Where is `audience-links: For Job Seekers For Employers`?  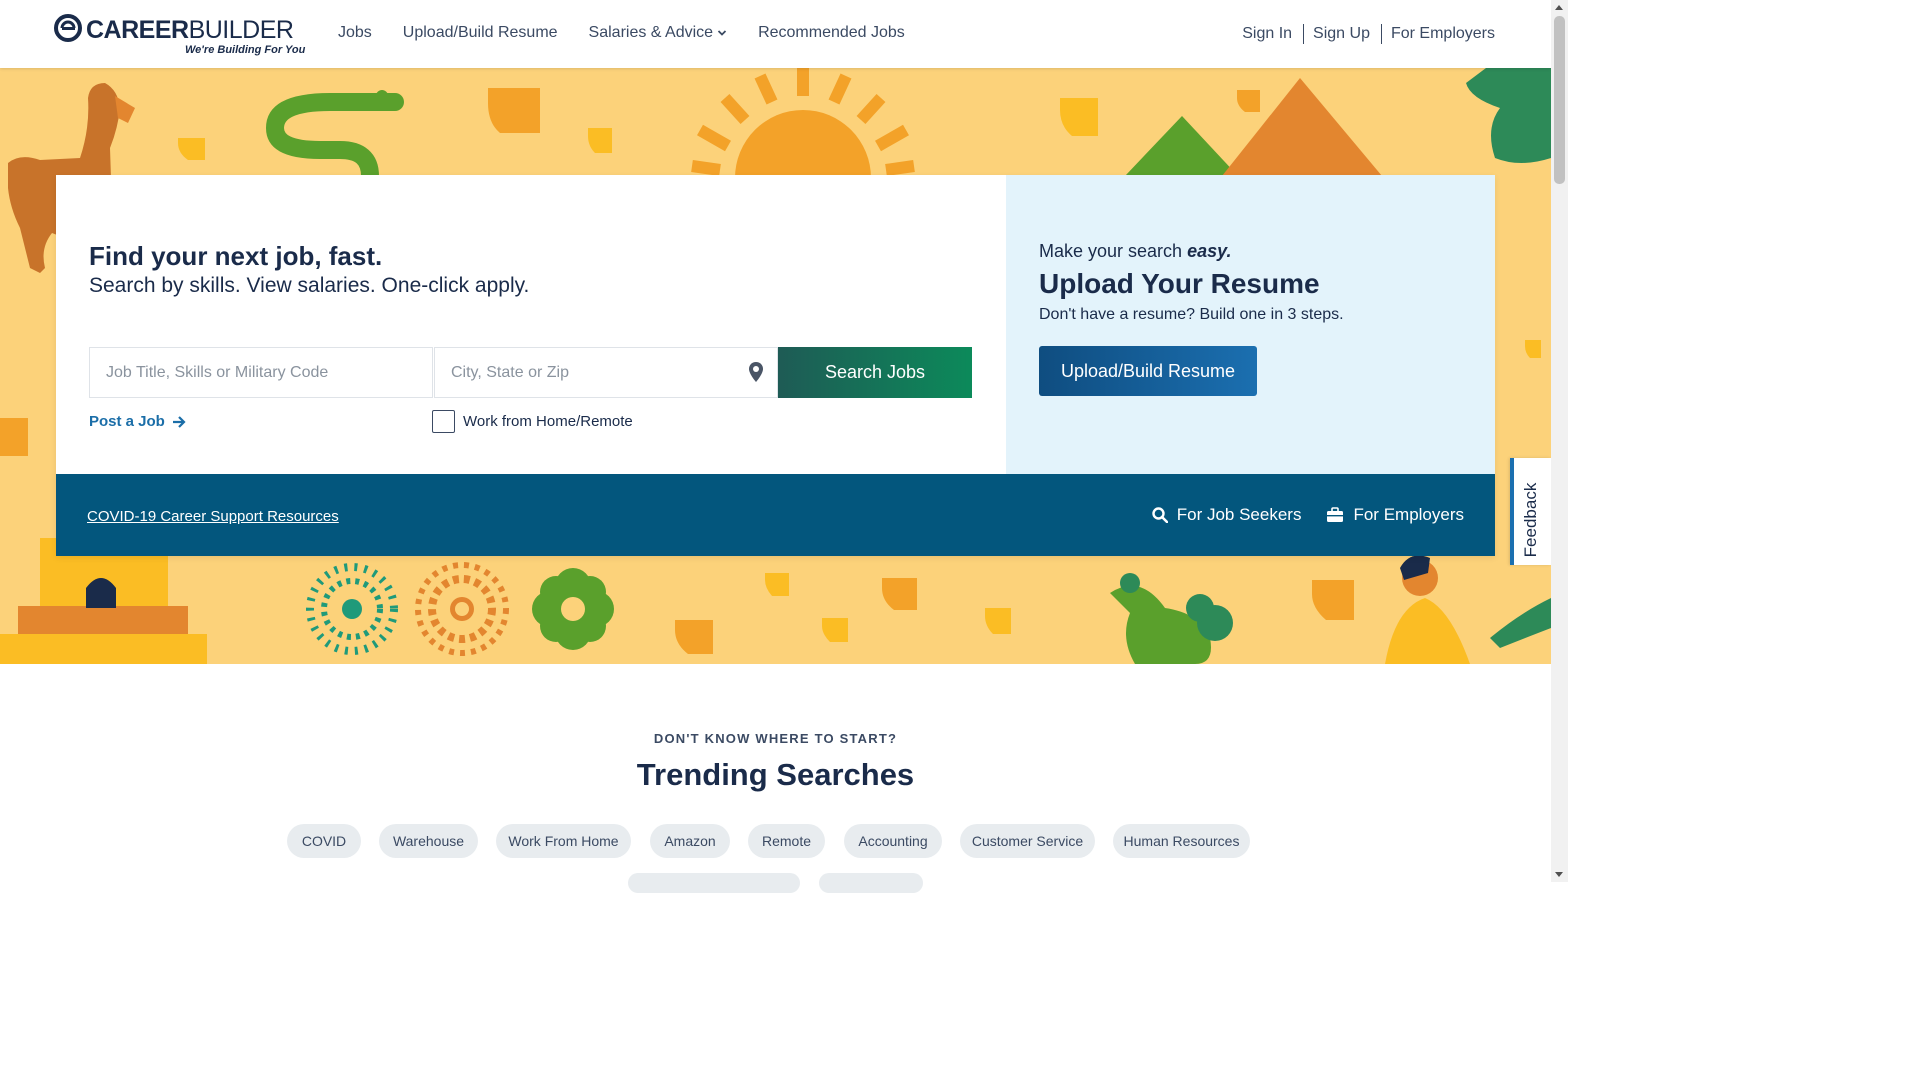
audience-links: For Job Seekers For Employers is located at coordinates (1295, 515).